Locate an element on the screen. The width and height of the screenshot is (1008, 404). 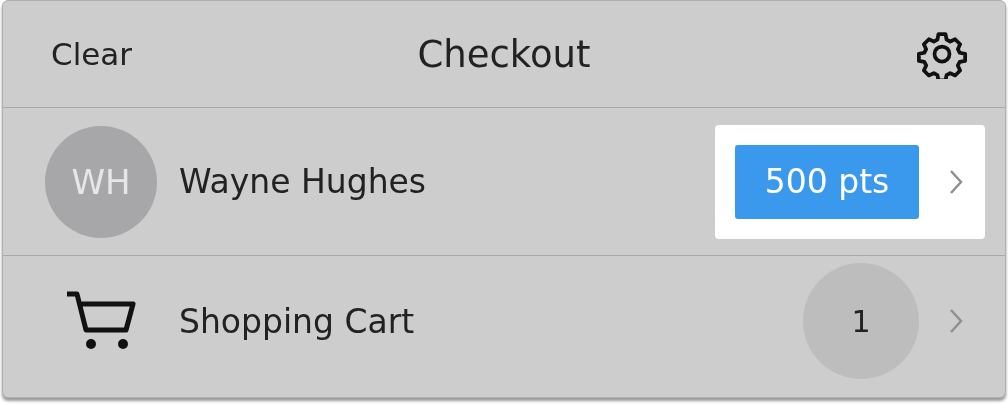
avatar: WH is located at coordinates (101, 181).